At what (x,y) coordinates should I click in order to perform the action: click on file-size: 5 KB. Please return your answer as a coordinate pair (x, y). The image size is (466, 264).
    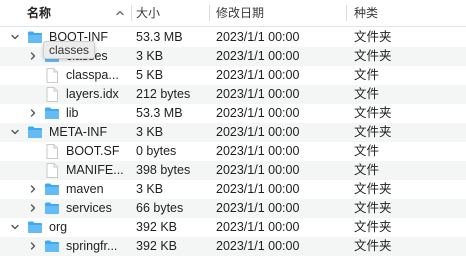
    Looking at the image, I should click on (150, 75).